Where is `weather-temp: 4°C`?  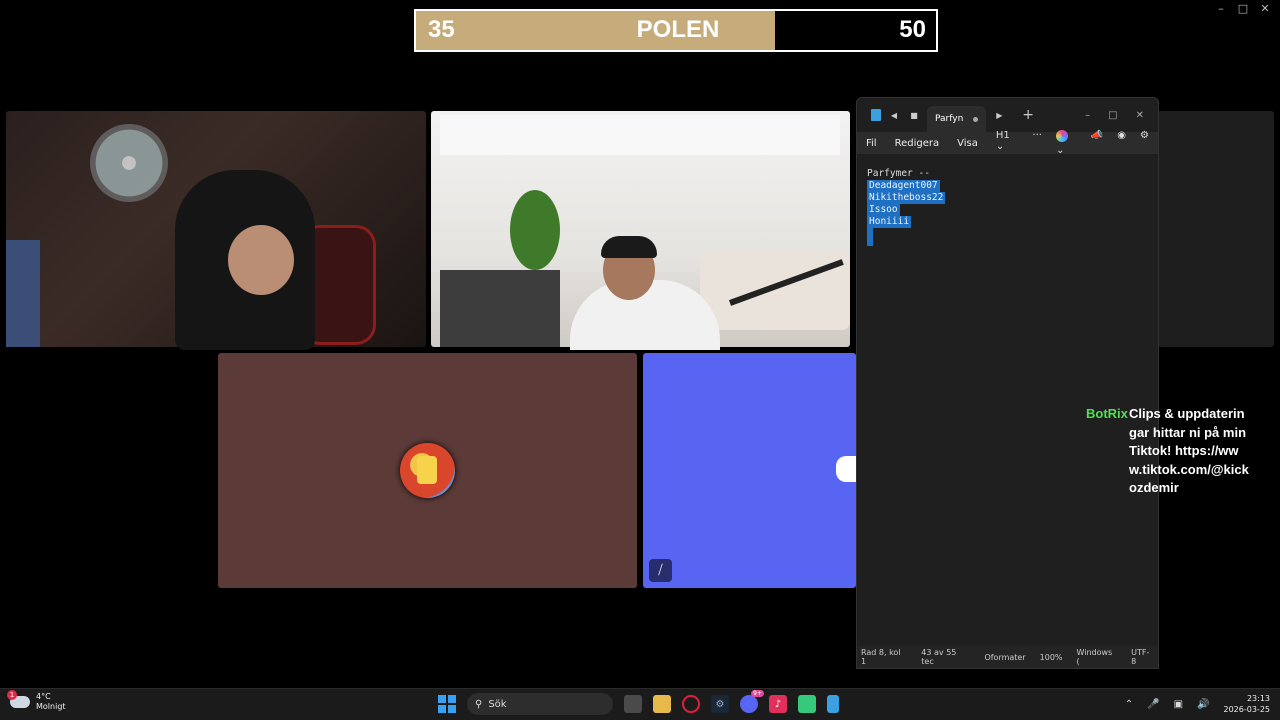
weather-temp: 4°C is located at coordinates (43, 696).